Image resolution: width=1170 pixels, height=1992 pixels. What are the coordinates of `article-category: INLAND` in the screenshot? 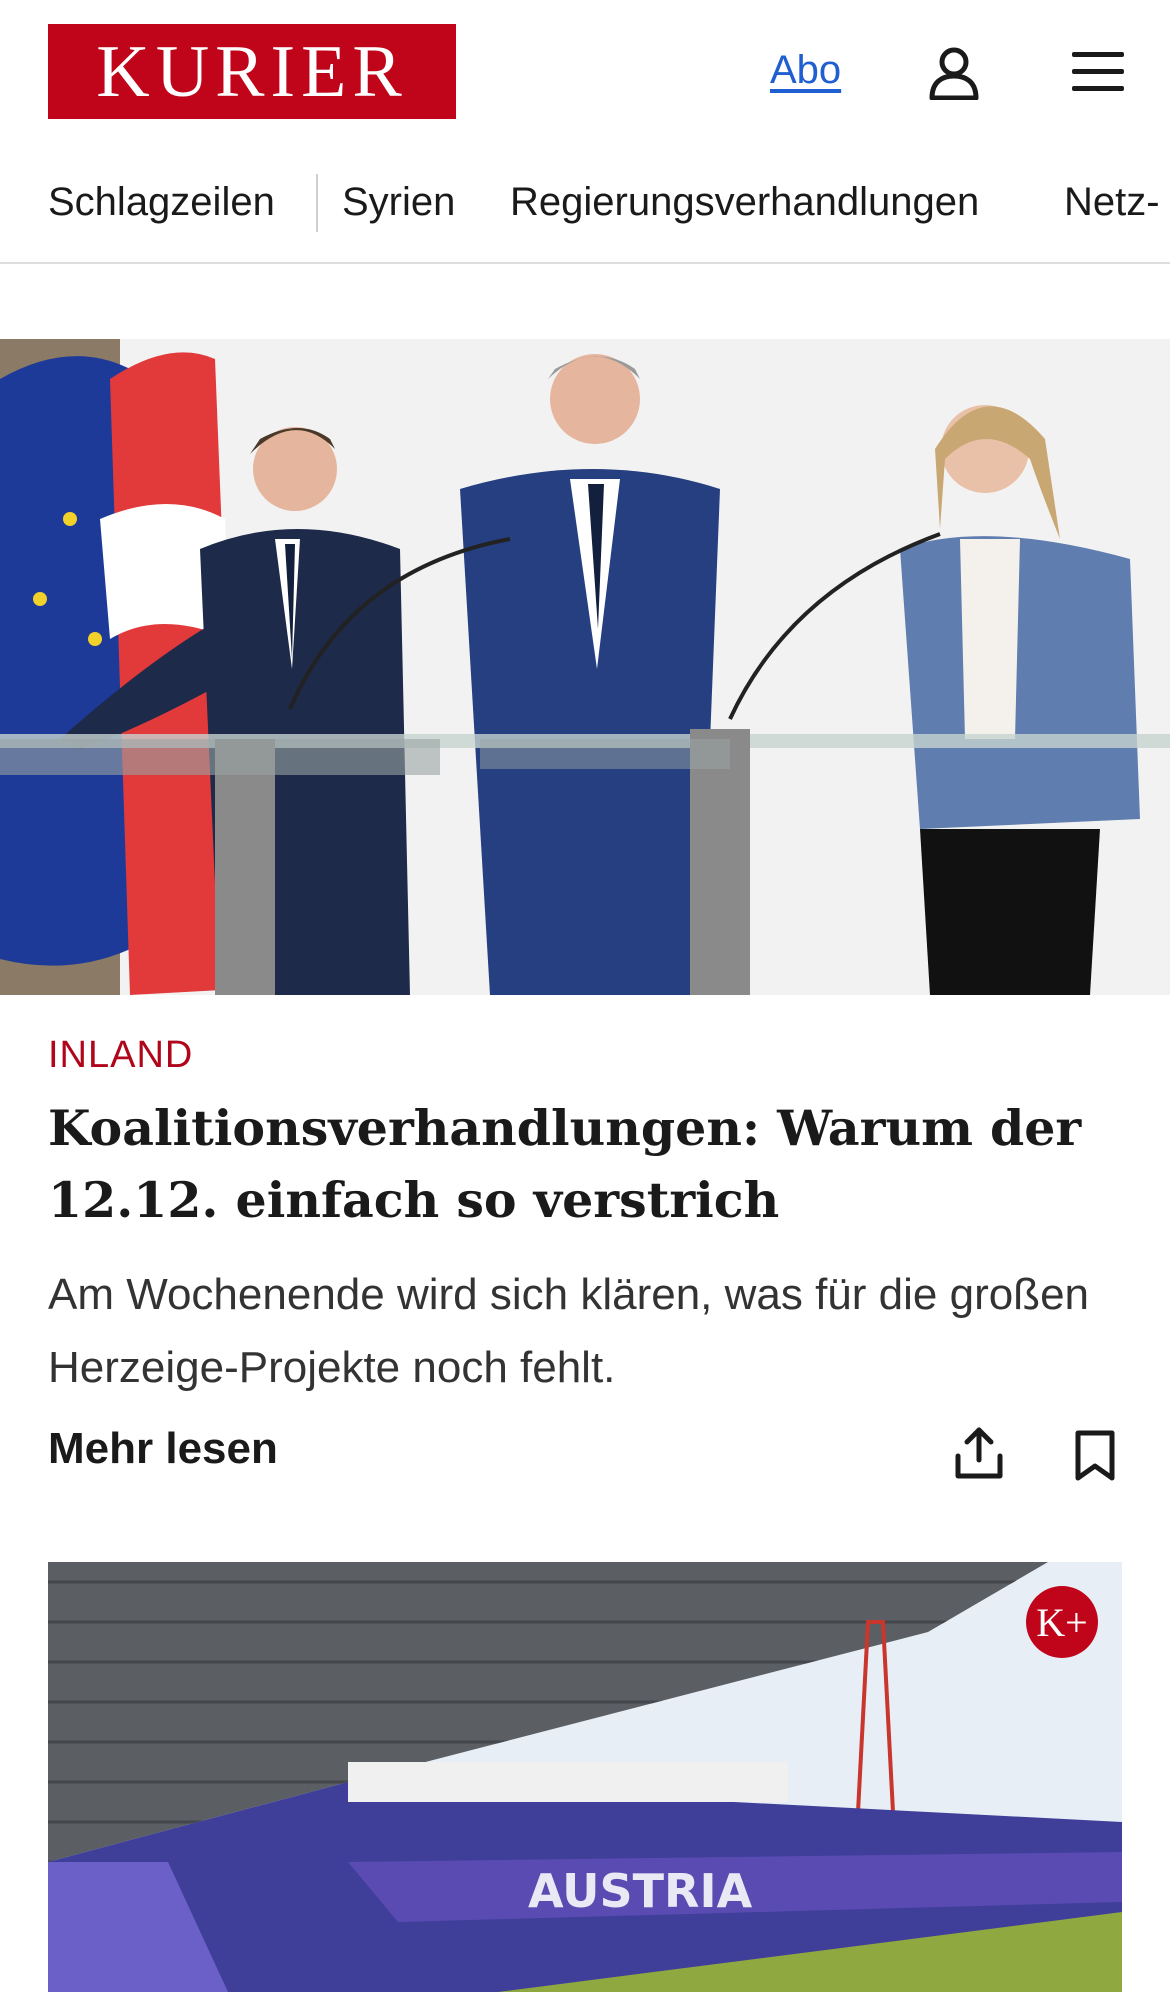 It's located at (120, 1055).